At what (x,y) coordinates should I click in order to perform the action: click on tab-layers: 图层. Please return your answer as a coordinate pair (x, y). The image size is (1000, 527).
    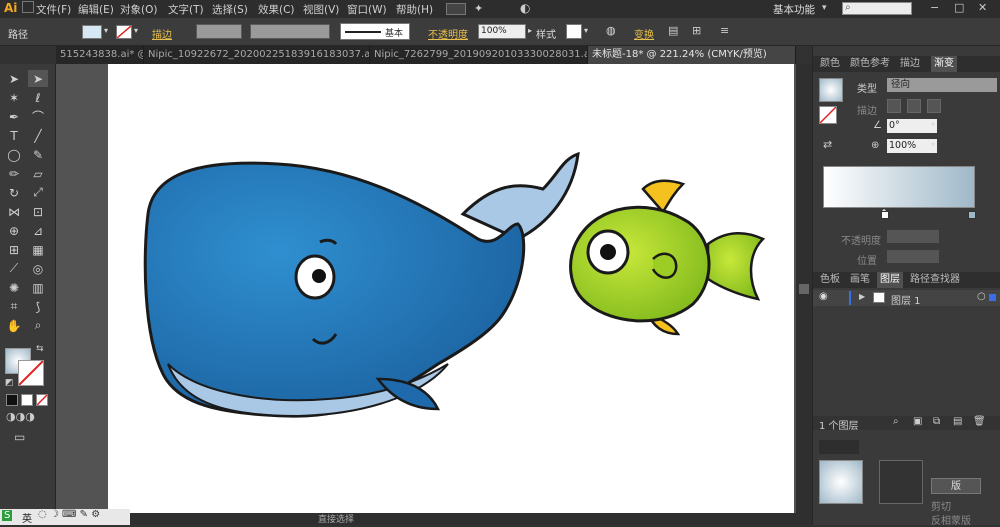
    Looking at the image, I should click on (890, 280).